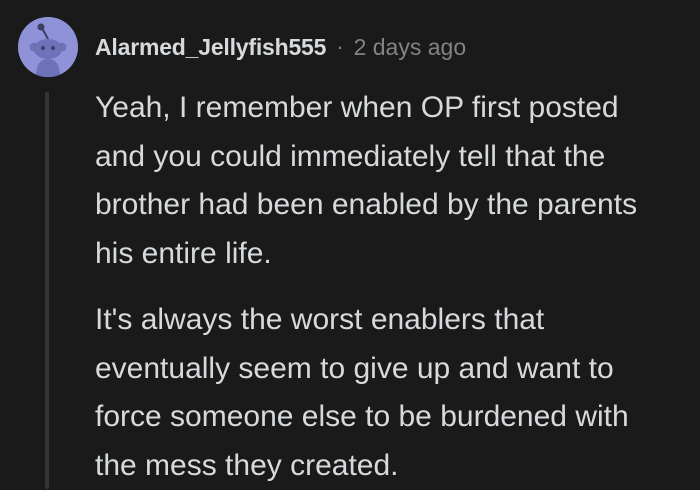  What do you see at coordinates (395, 417) in the screenshot?
I see `comment-text-line: force someone else to be burdened with` at bounding box center [395, 417].